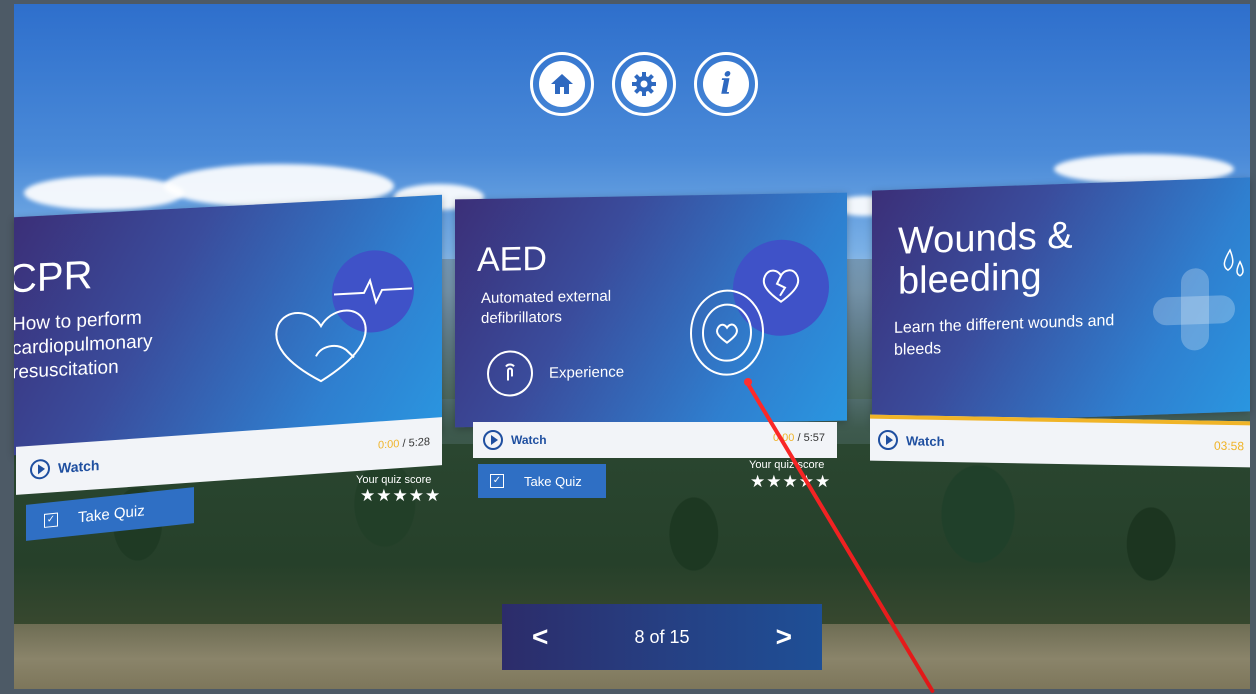  I want to click on card-subtitle: Learn the different wounds and bleeds, so click(1004, 335).